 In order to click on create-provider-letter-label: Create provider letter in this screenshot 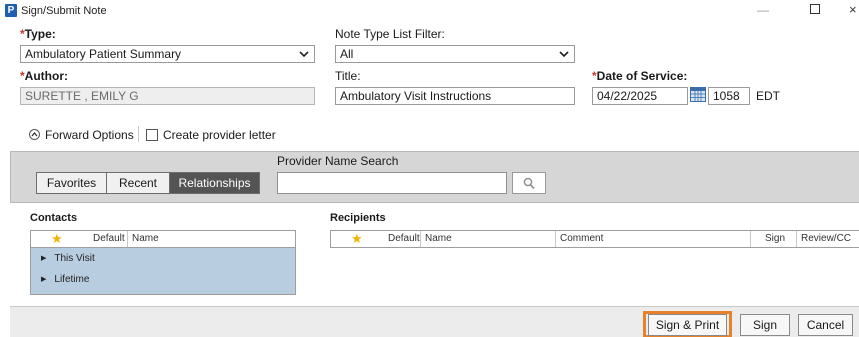, I will do `click(219, 135)`.